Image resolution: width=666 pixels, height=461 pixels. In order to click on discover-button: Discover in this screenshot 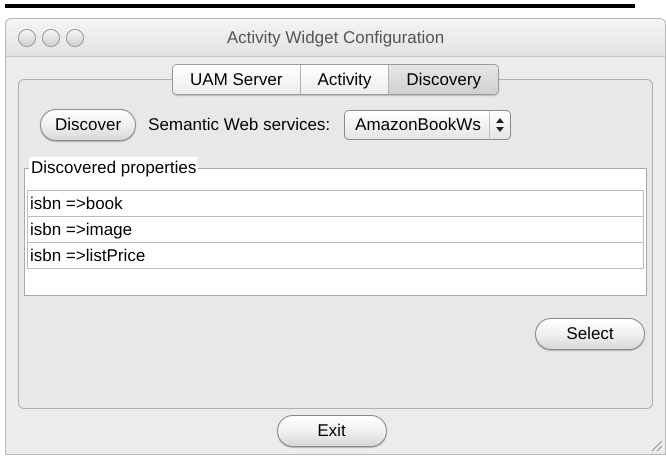, I will do `click(88, 125)`.